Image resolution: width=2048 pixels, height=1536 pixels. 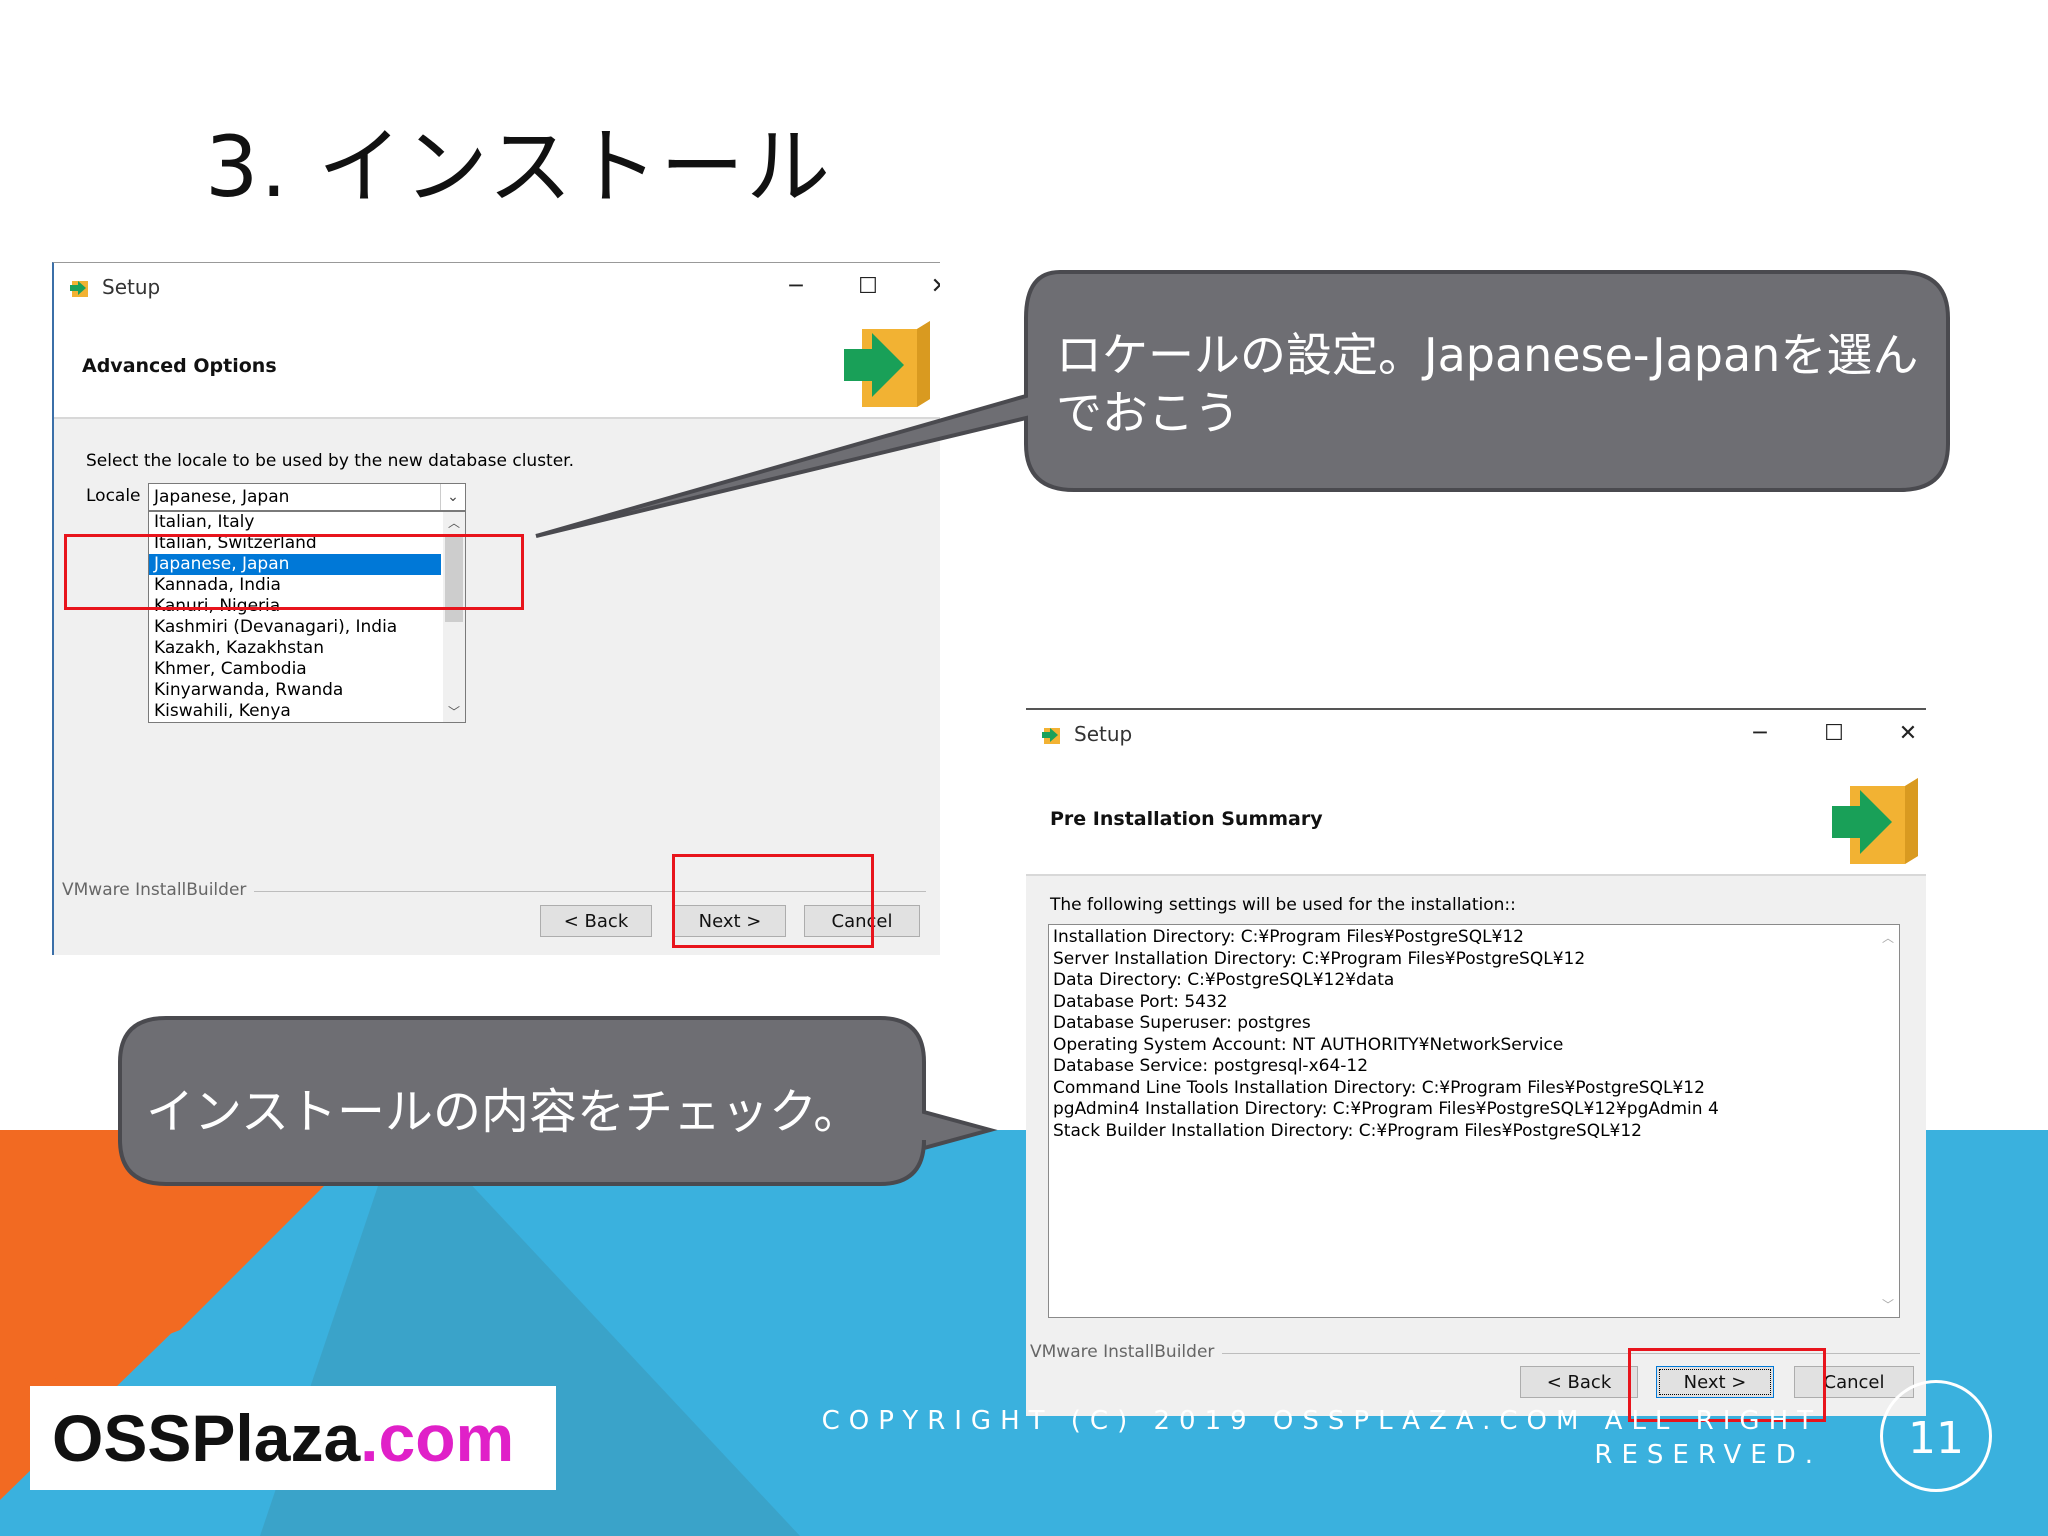 What do you see at coordinates (519, 167) in the screenshot?
I see `slide-title: 3. インストール` at bounding box center [519, 167].